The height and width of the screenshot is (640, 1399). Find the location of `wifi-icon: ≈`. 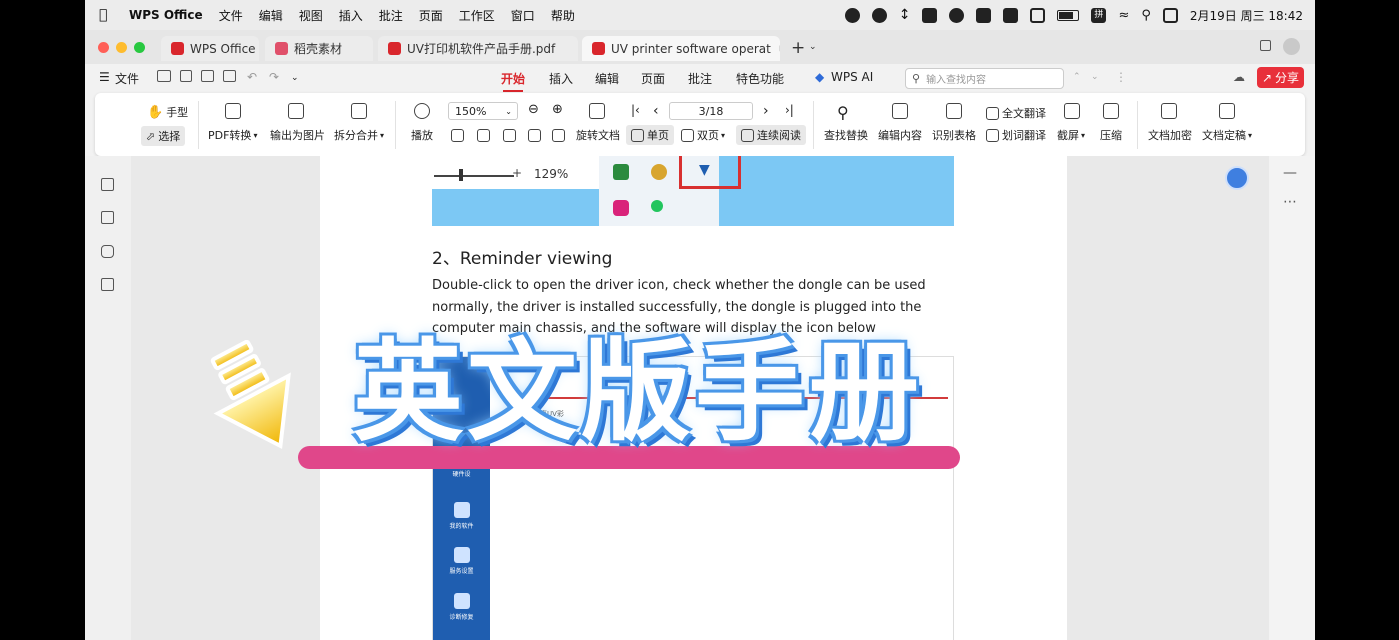

wifi-icon: ≈ is located at coordinates (1123, 15).